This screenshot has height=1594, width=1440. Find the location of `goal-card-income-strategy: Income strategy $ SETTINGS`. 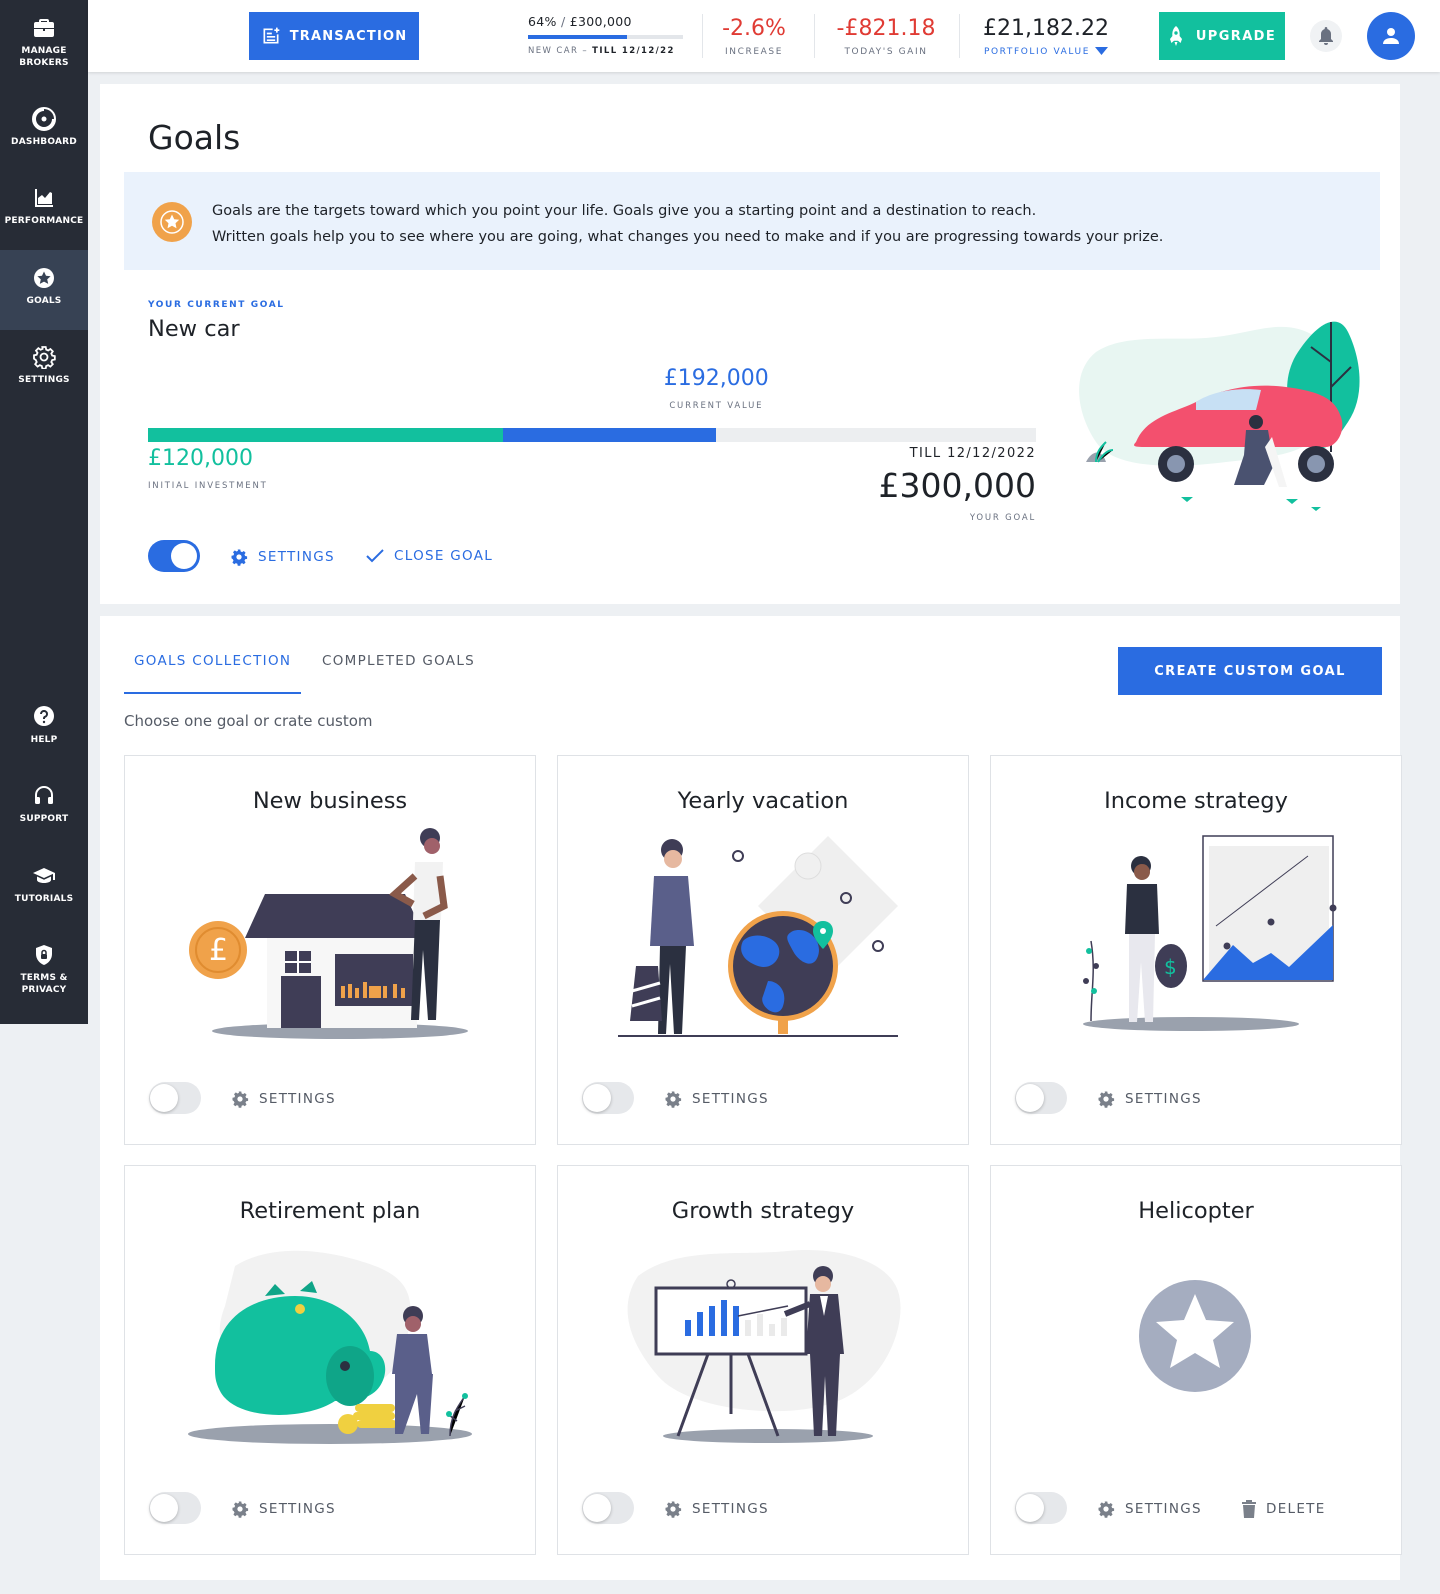

goal-card-income-strategy: Income strategy $ SETTINGS is located at coordinates (1196, 950).